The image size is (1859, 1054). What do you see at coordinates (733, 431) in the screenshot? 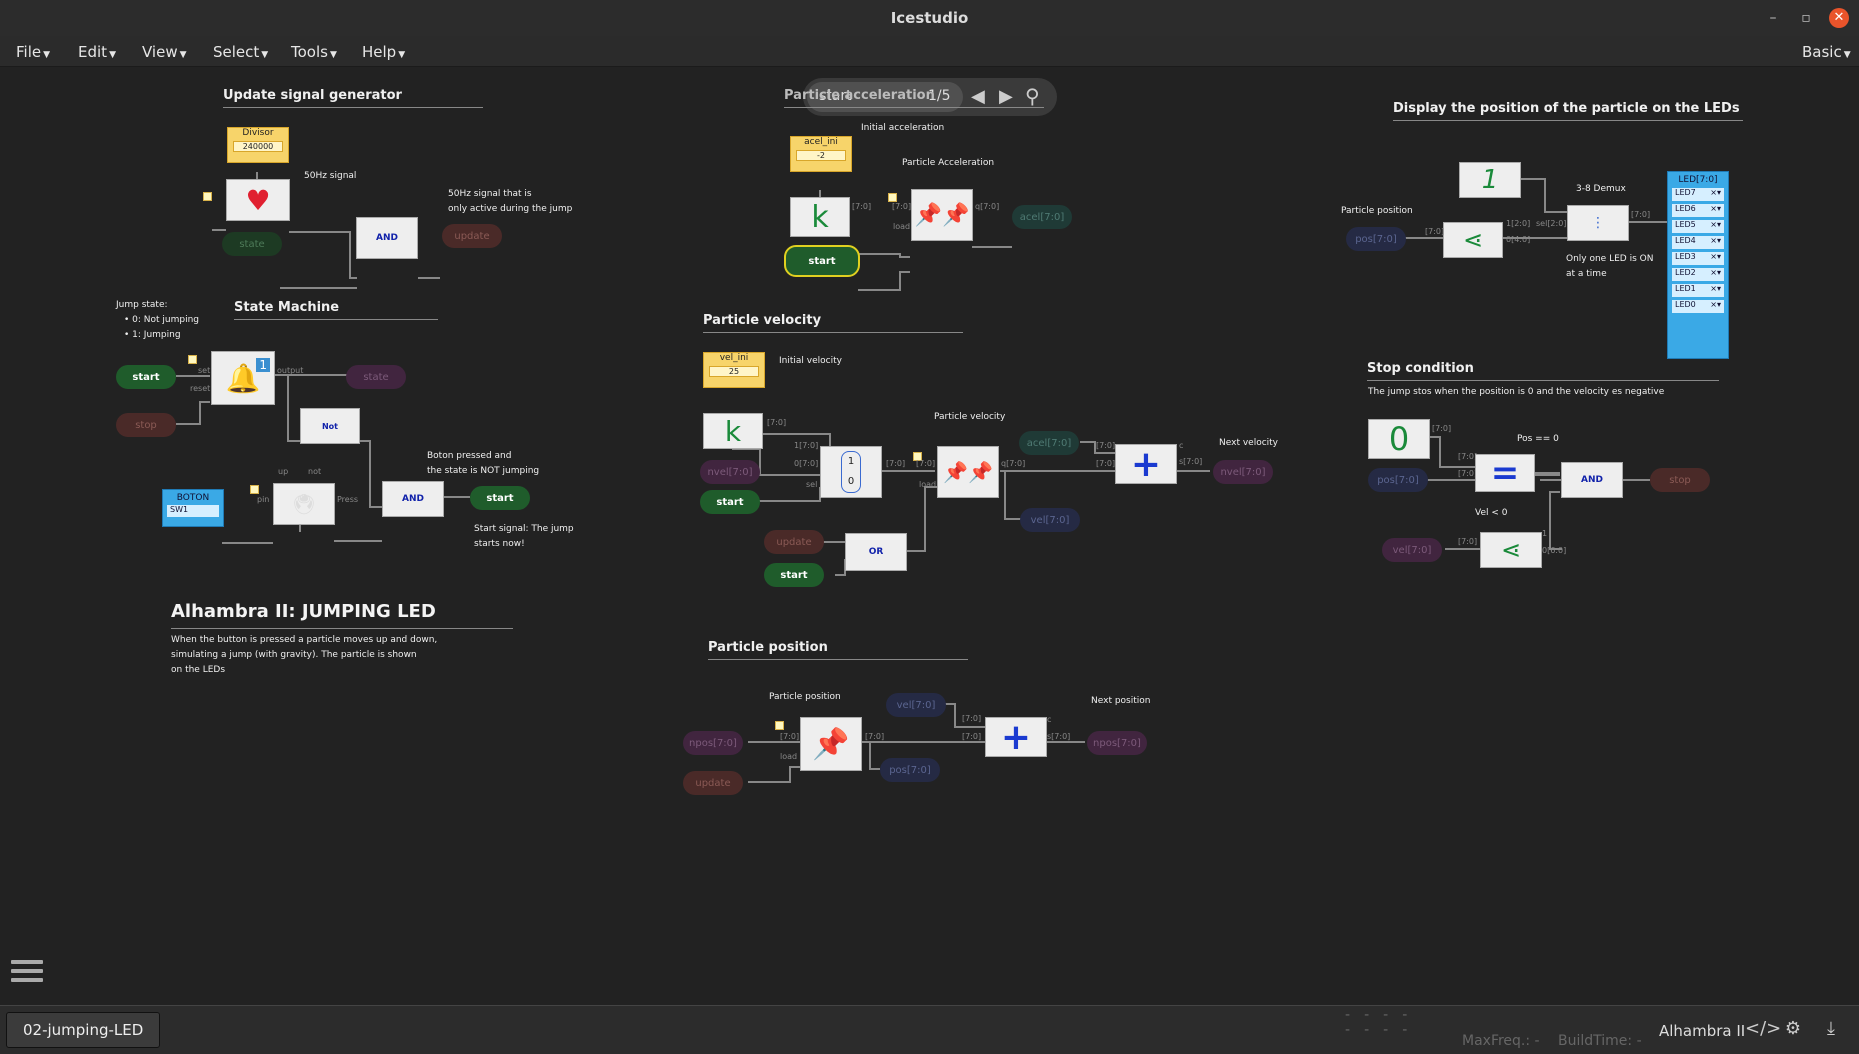
I see `k-block-vel: k` at bounding box center [733, 431].